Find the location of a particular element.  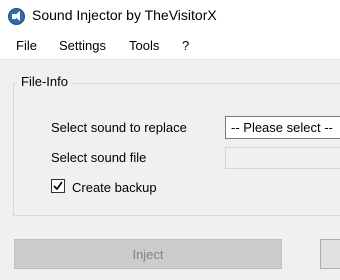

checkmark-icon is located at coordinates (58, 186).